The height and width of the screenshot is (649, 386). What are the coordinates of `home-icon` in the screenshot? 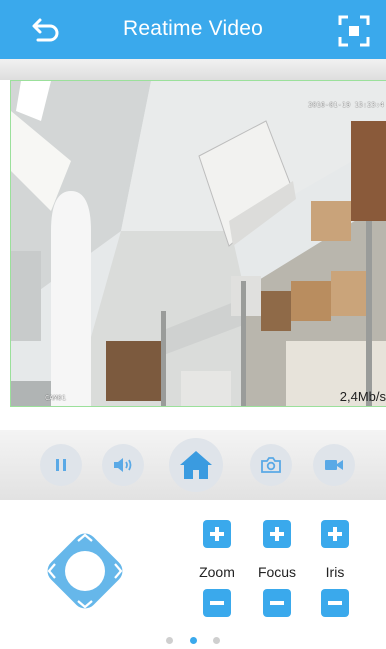 It's located at (196, 465).